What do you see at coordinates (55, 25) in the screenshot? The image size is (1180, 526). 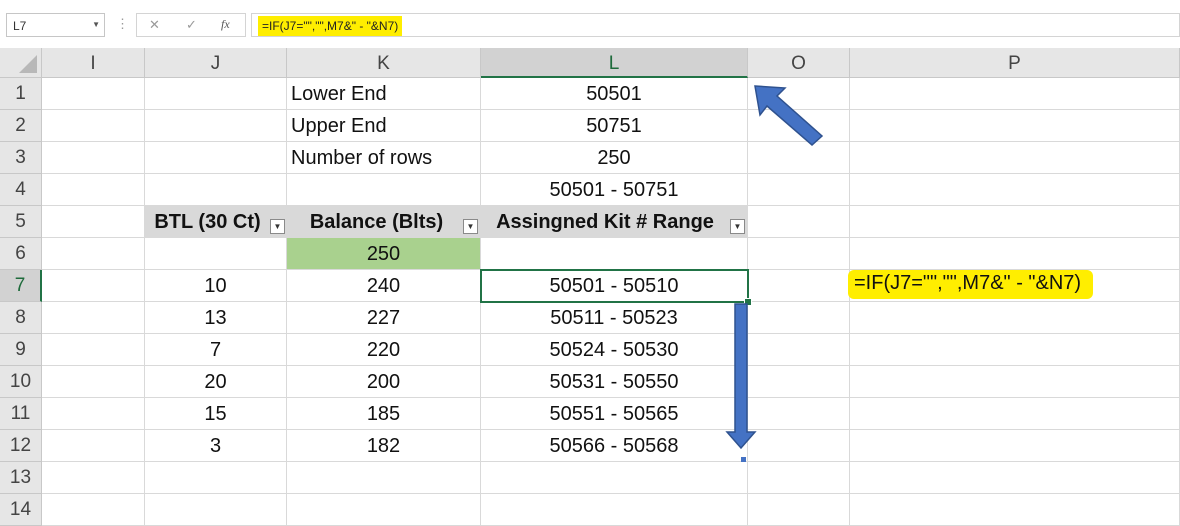 I see `name-box: L7 ▼` at bounding box center [55, 25].